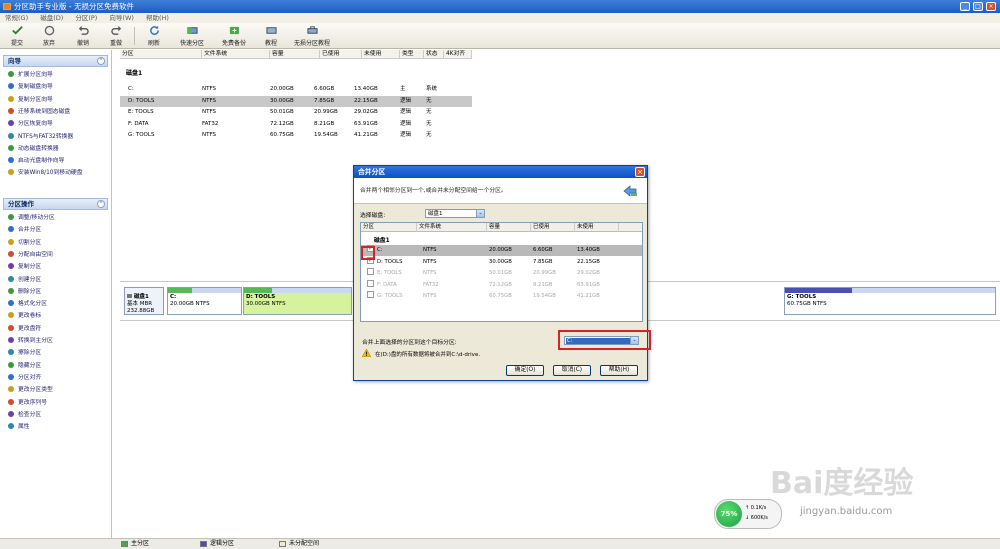 The height and width of the screenshot is (549, 1000). What do you see at coordinates (30, 100) in the screenshot?
I see `wizard-item: 复制分区向导` at bounding box center [30, 100].